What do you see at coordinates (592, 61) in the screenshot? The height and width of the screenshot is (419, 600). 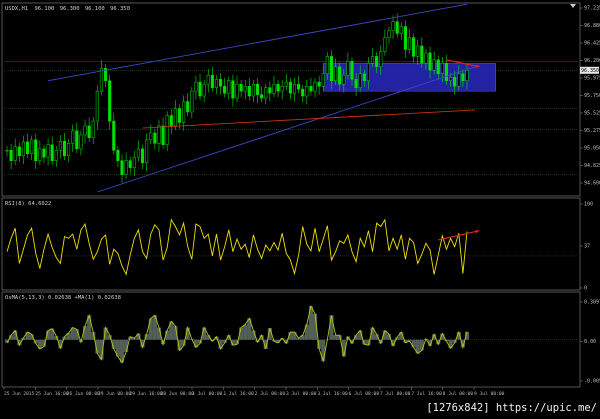 I see `price-tick-label: 96.200` at bounding box center [592, 61].